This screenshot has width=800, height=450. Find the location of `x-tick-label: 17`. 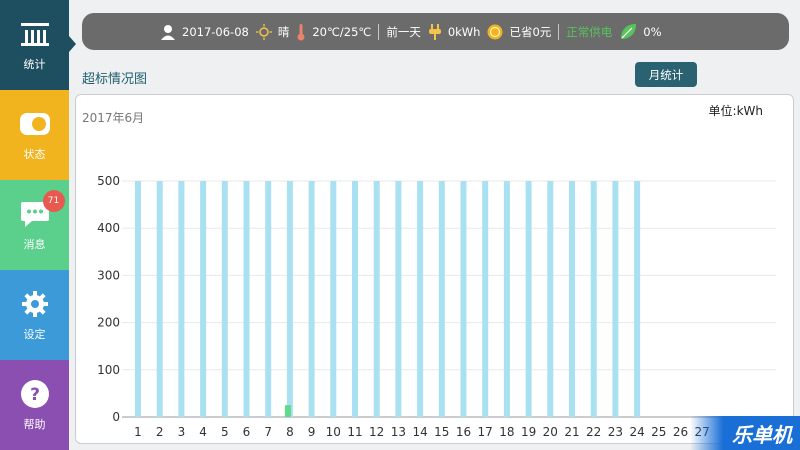

x-tick-label: 17 is located at coordinates (485, 432).